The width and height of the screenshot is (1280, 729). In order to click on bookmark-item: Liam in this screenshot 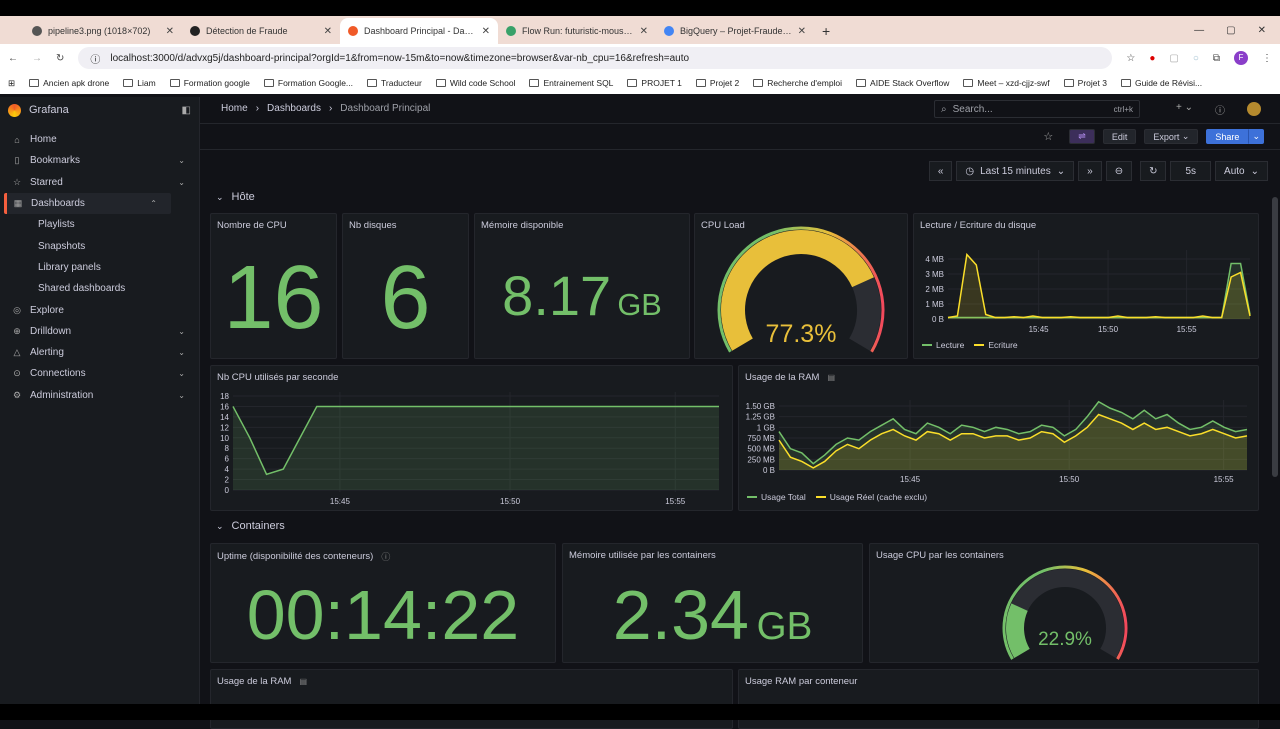, I will do `click(139, 83)`.